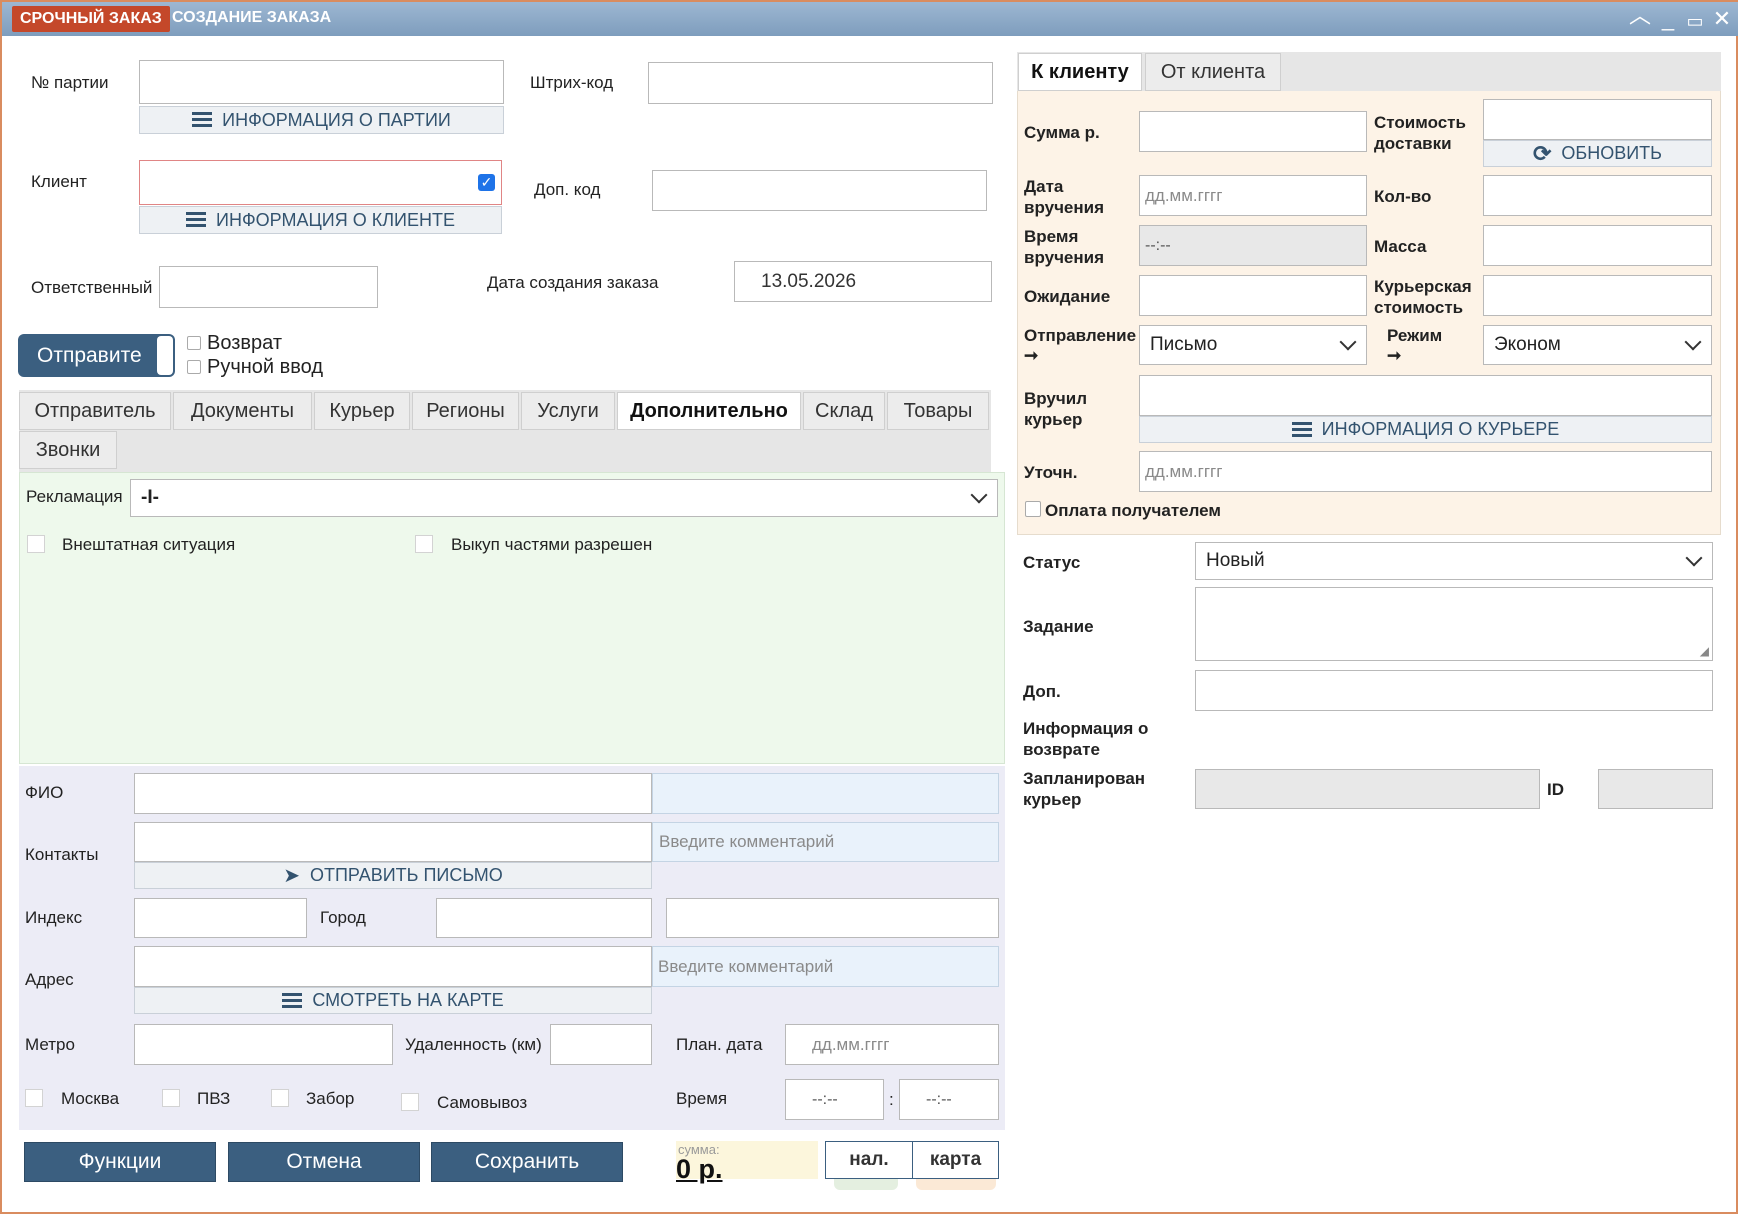  Describe the element at coordinates (424, 544) in the screenshot. I see `partial-buyout-checkbox` at that location.